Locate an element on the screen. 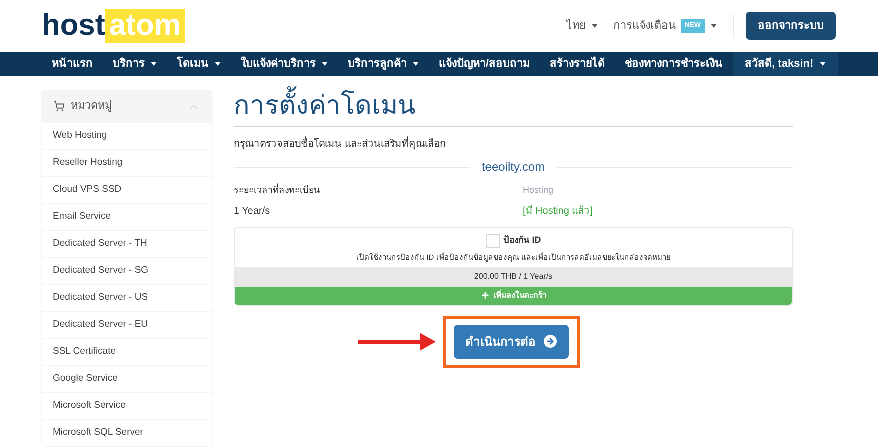 The image size is (878, 447). sidebar-item: Email Service is located at coordinates (127, 216).